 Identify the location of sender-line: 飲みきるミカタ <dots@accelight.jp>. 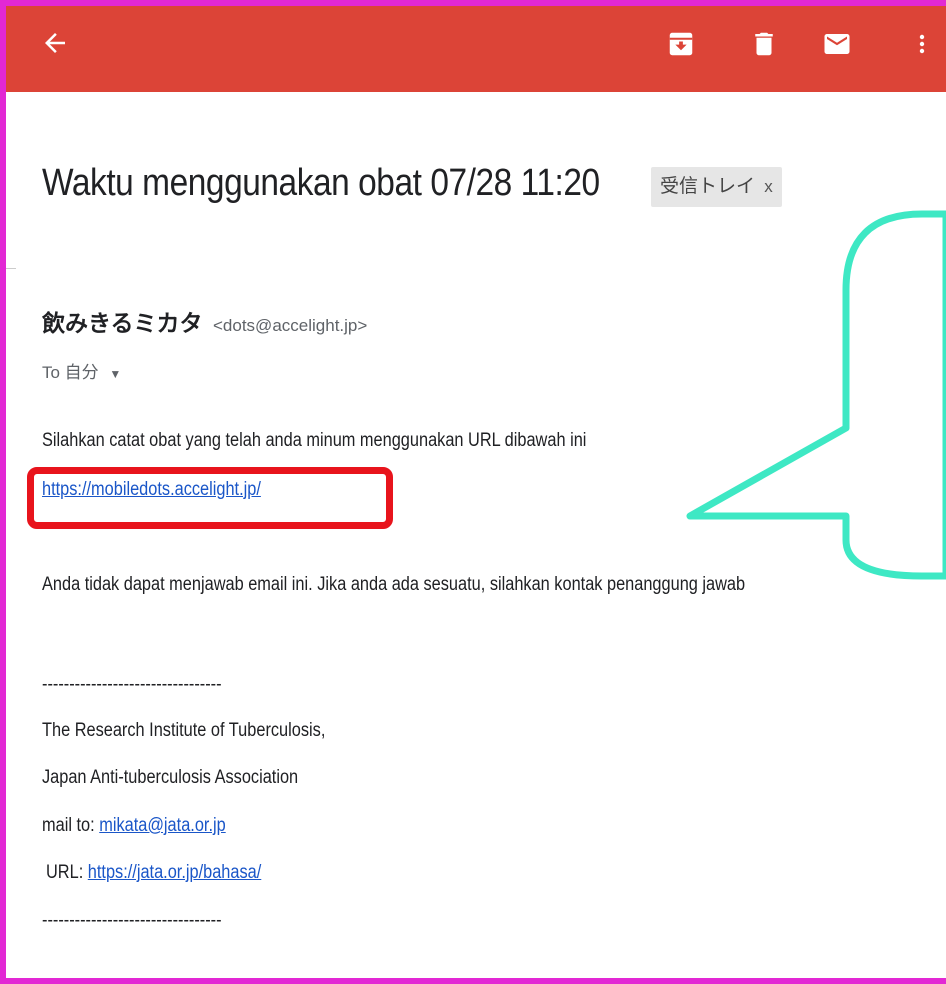
(204, 321).